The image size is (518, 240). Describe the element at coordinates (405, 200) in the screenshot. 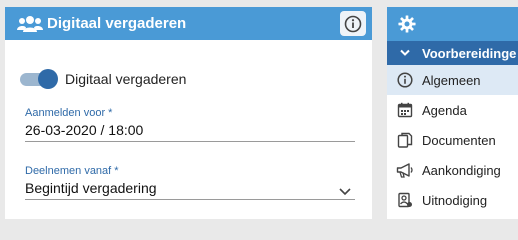

I see `invitation-icon` at that location.